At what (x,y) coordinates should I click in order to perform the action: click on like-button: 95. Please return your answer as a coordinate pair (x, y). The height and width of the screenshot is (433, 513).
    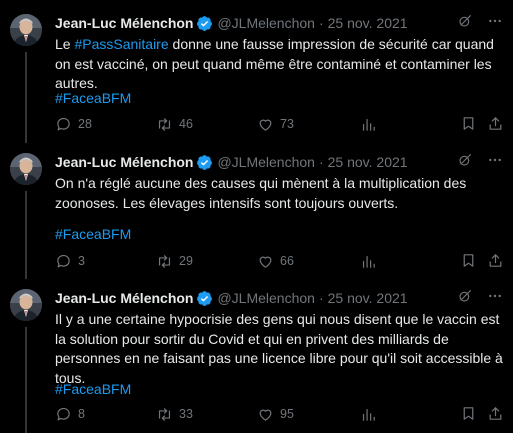
    Looking at the image, I should click on (275, 414).